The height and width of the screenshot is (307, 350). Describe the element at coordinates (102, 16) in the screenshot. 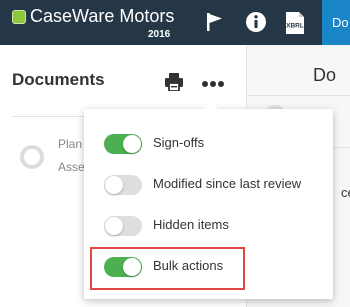

I see `app-name: CaseWare Motors` at that location.